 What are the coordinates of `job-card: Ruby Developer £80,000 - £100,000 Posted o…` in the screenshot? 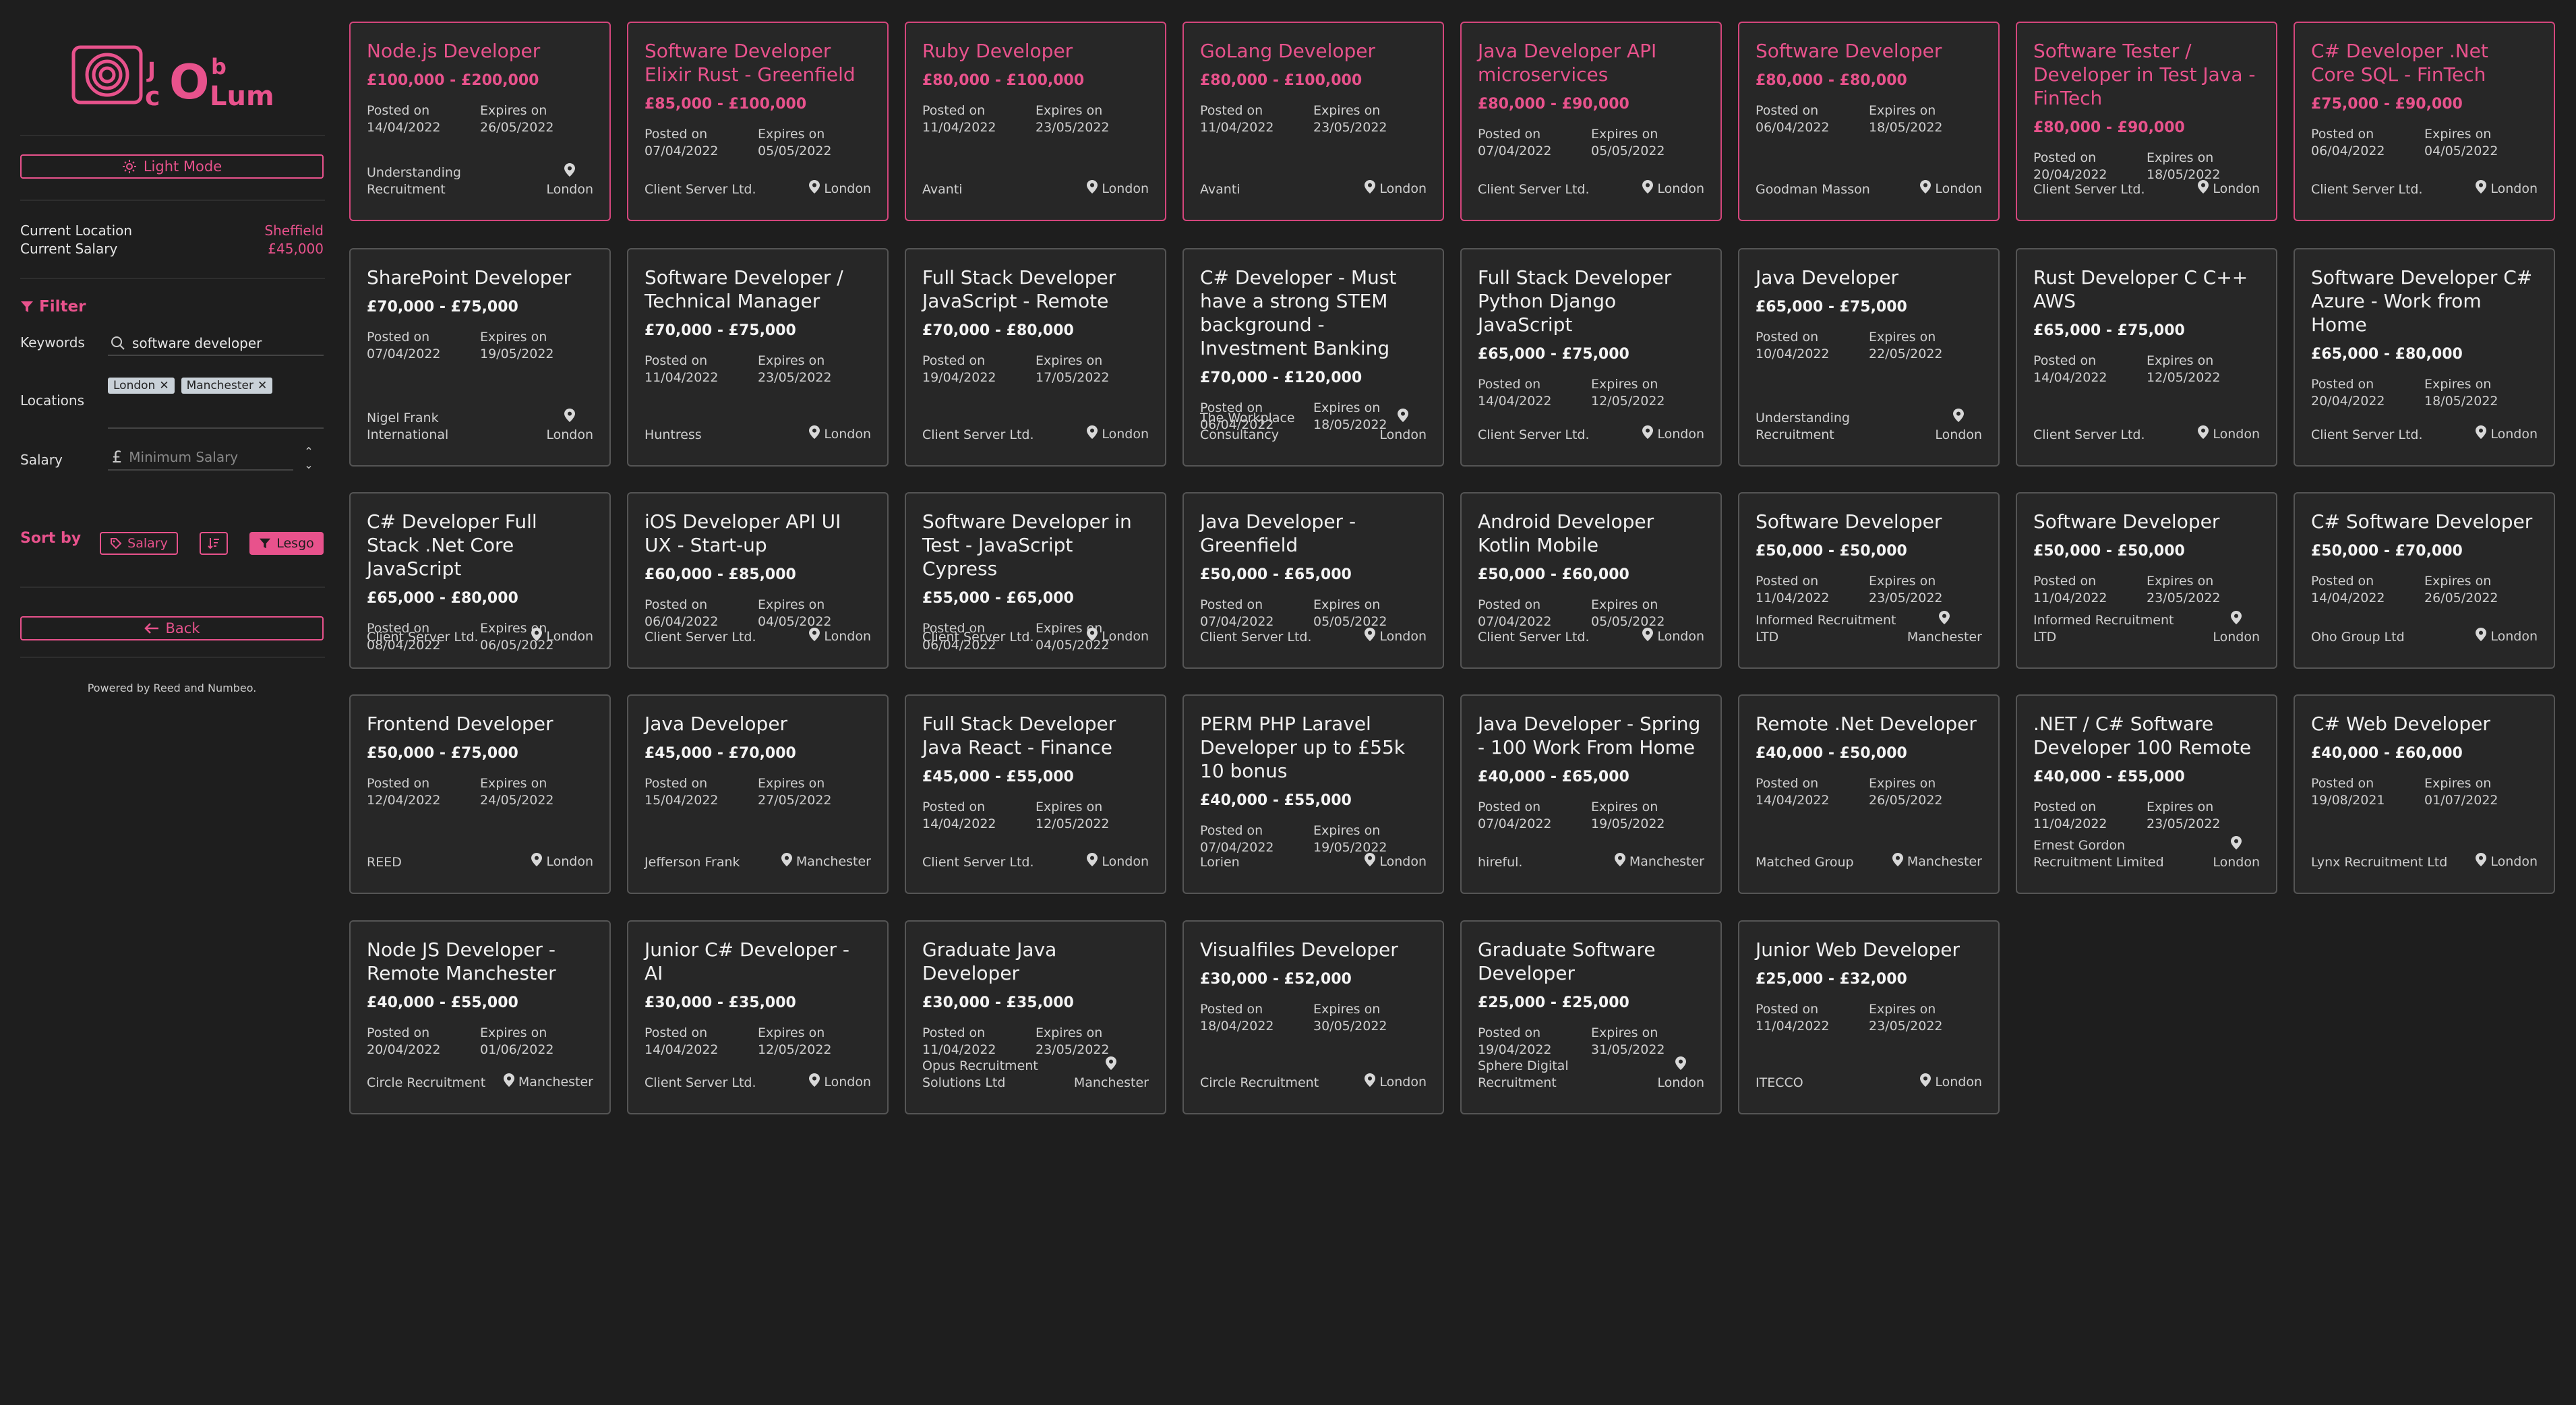 It's located at (1035, 121).